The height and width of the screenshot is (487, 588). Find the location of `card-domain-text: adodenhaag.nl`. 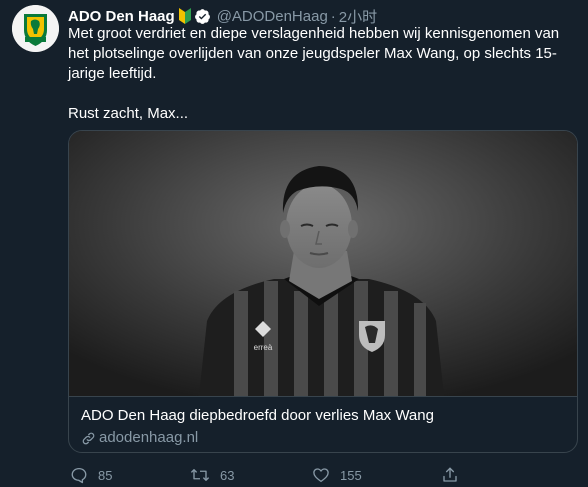

card-domain-text: adodenhaag.nl is located at coordinates (149, 437).